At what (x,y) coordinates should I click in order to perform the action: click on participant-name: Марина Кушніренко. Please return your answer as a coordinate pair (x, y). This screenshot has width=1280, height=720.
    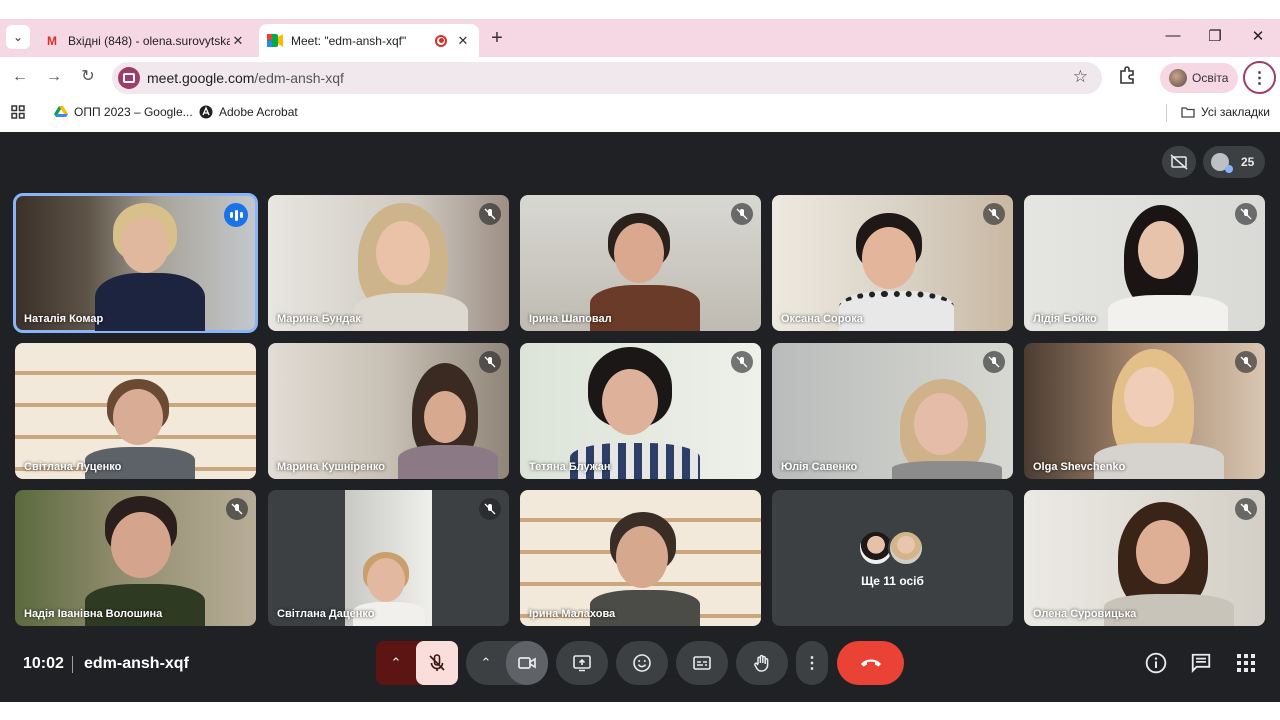
    Looking at the image, I should click on (331, 467).